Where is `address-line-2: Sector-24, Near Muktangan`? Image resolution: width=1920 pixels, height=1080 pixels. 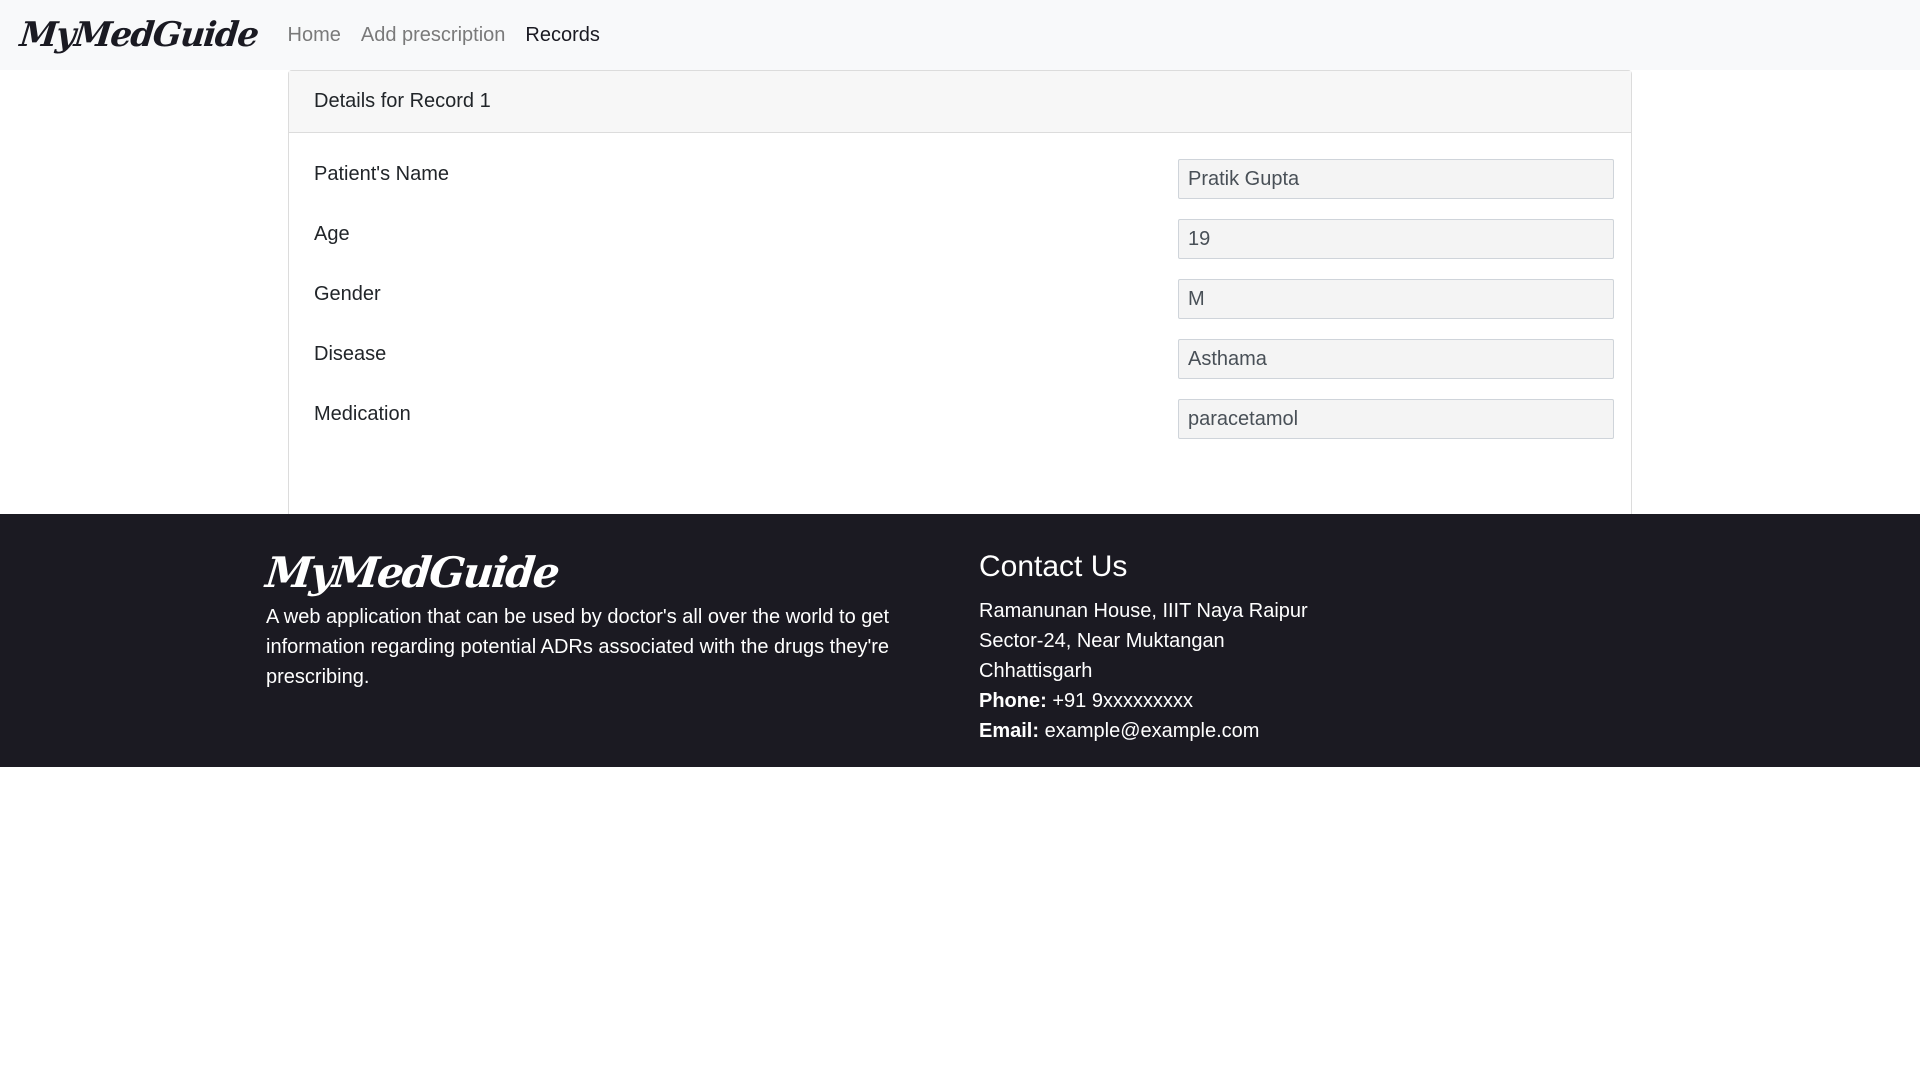 address-line-2: Sector-24, Near Muktangan is located at coordinates (1102, 641).